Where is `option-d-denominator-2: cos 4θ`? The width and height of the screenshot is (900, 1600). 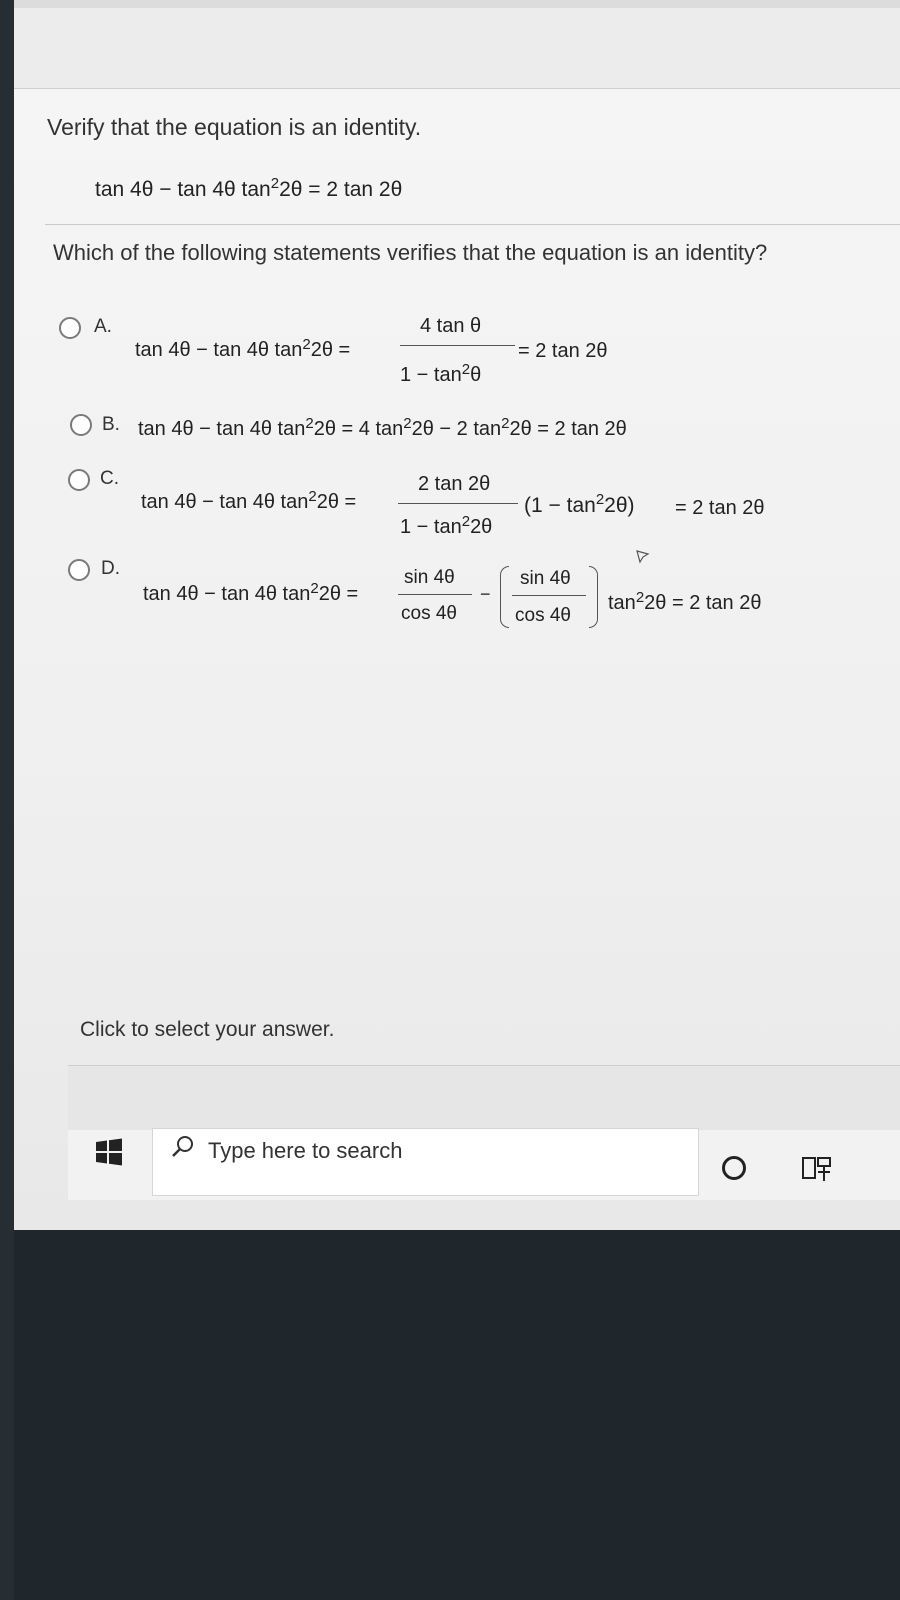 option-d-denominator-2: cos 4θ is located at coordinates (543, 616).